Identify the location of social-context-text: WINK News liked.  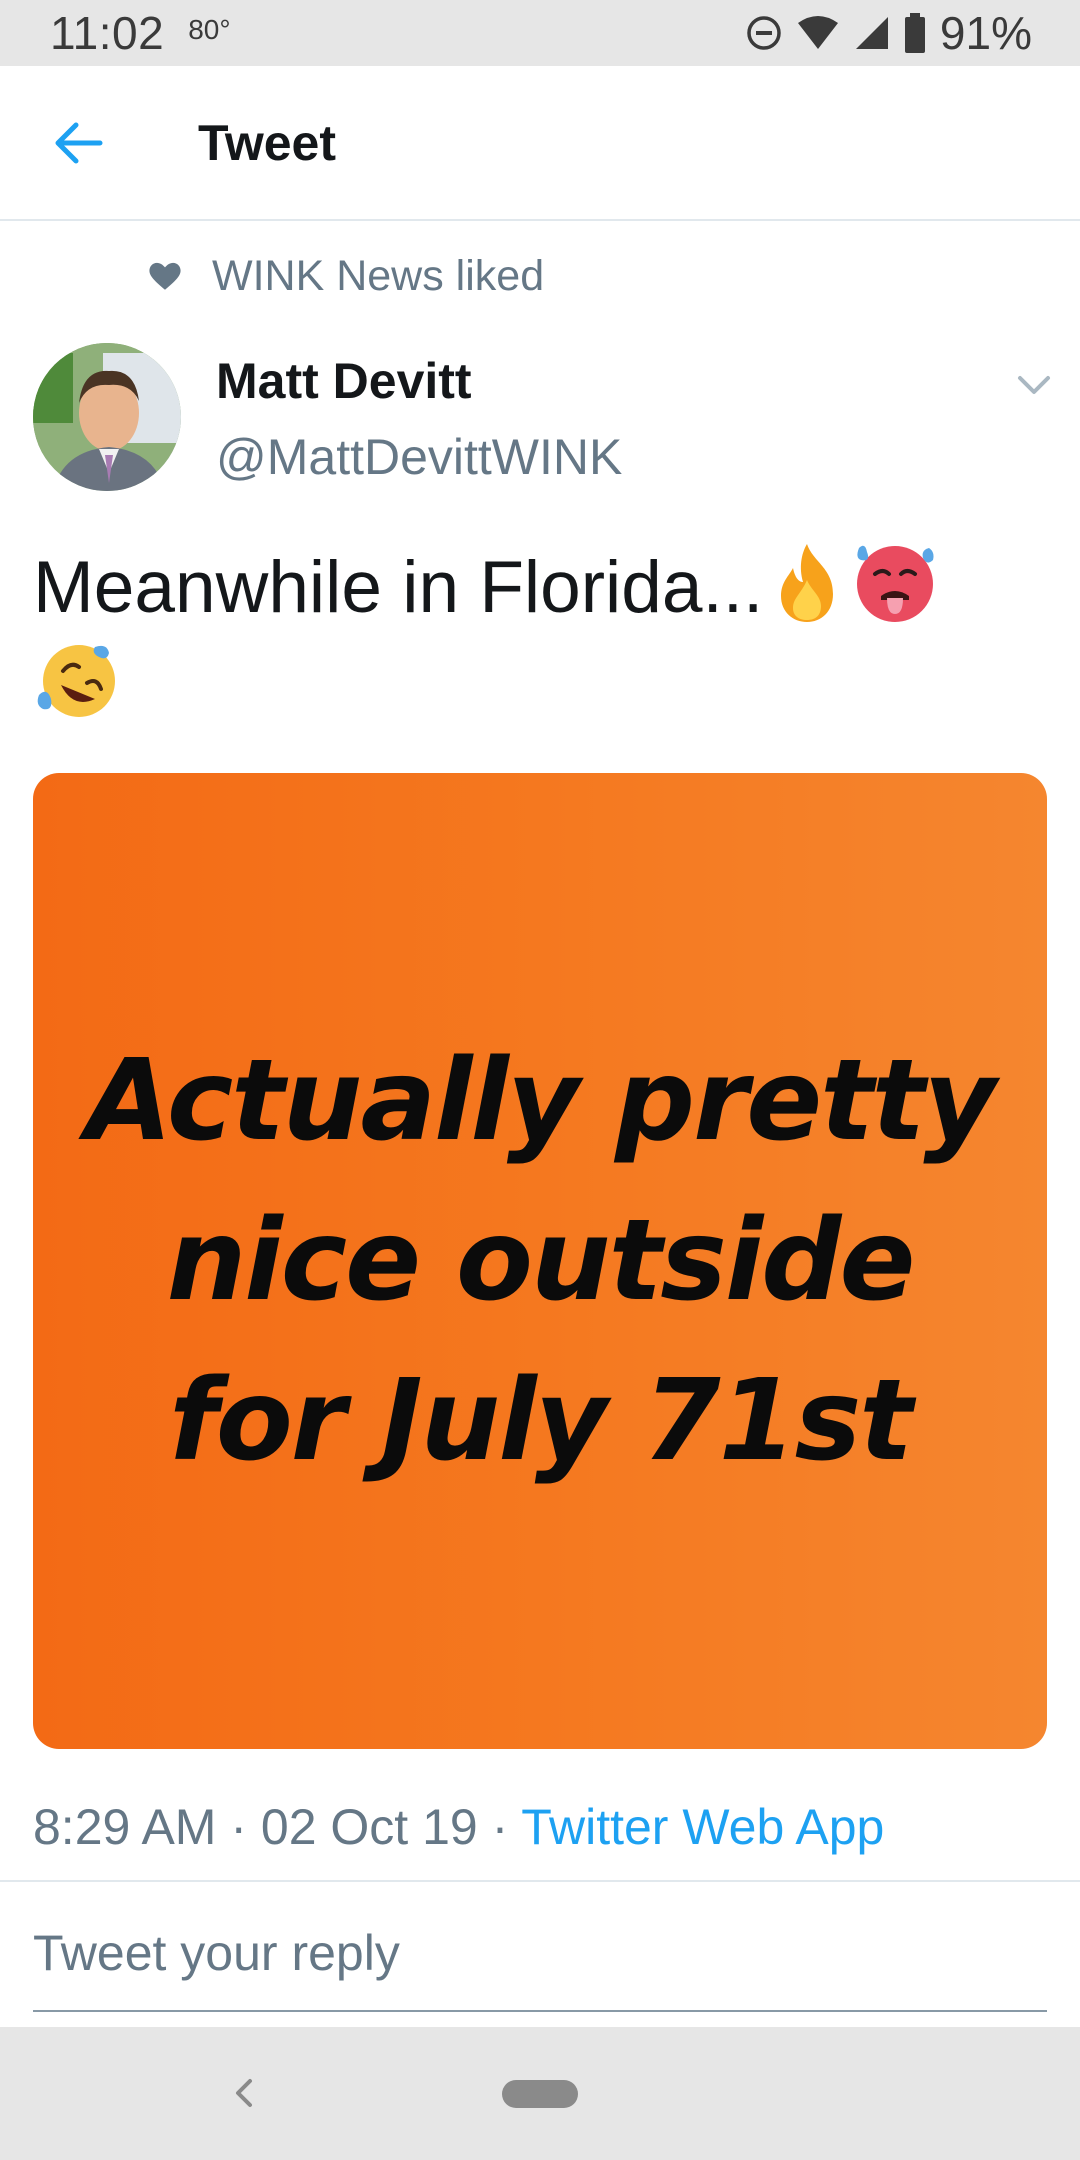
(378, 276).